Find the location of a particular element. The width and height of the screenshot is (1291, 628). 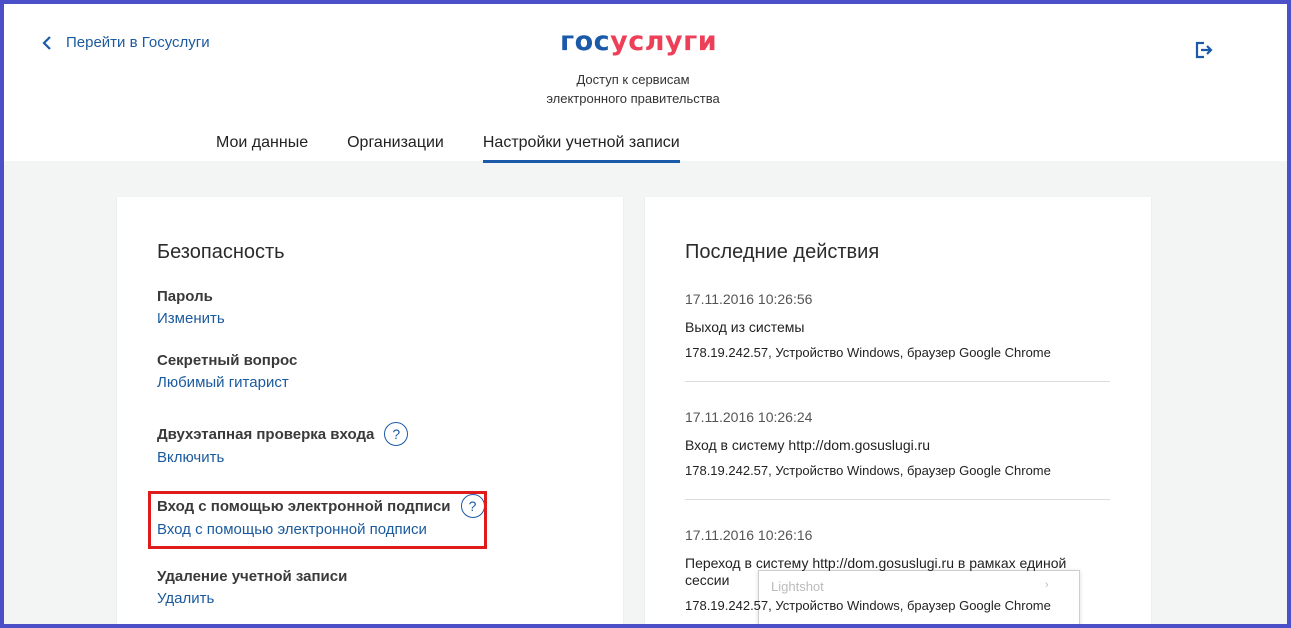

password-item: Пароль Изменить is located at coordinates (191, 307).